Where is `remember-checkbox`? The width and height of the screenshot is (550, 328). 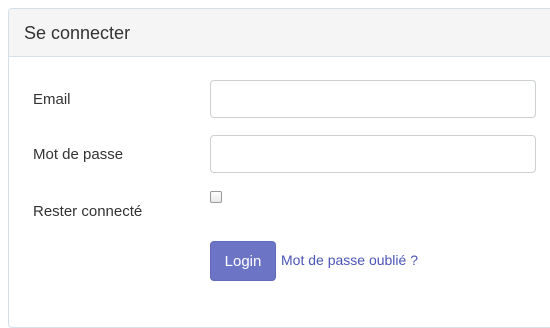
remember-checkbox is located at coordinates (216, 197).